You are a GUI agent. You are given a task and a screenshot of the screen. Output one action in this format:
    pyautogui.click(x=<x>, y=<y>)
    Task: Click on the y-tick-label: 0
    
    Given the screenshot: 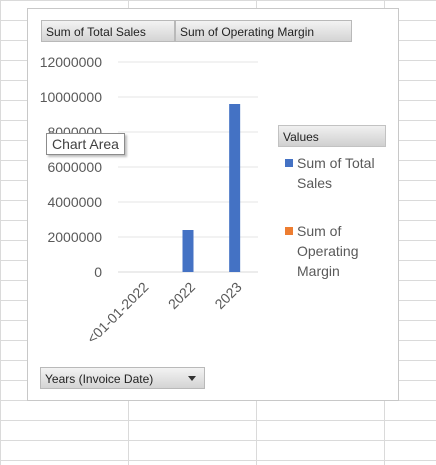 What is the action you would take?
    pyautogui.click(x=98, y=272)
    